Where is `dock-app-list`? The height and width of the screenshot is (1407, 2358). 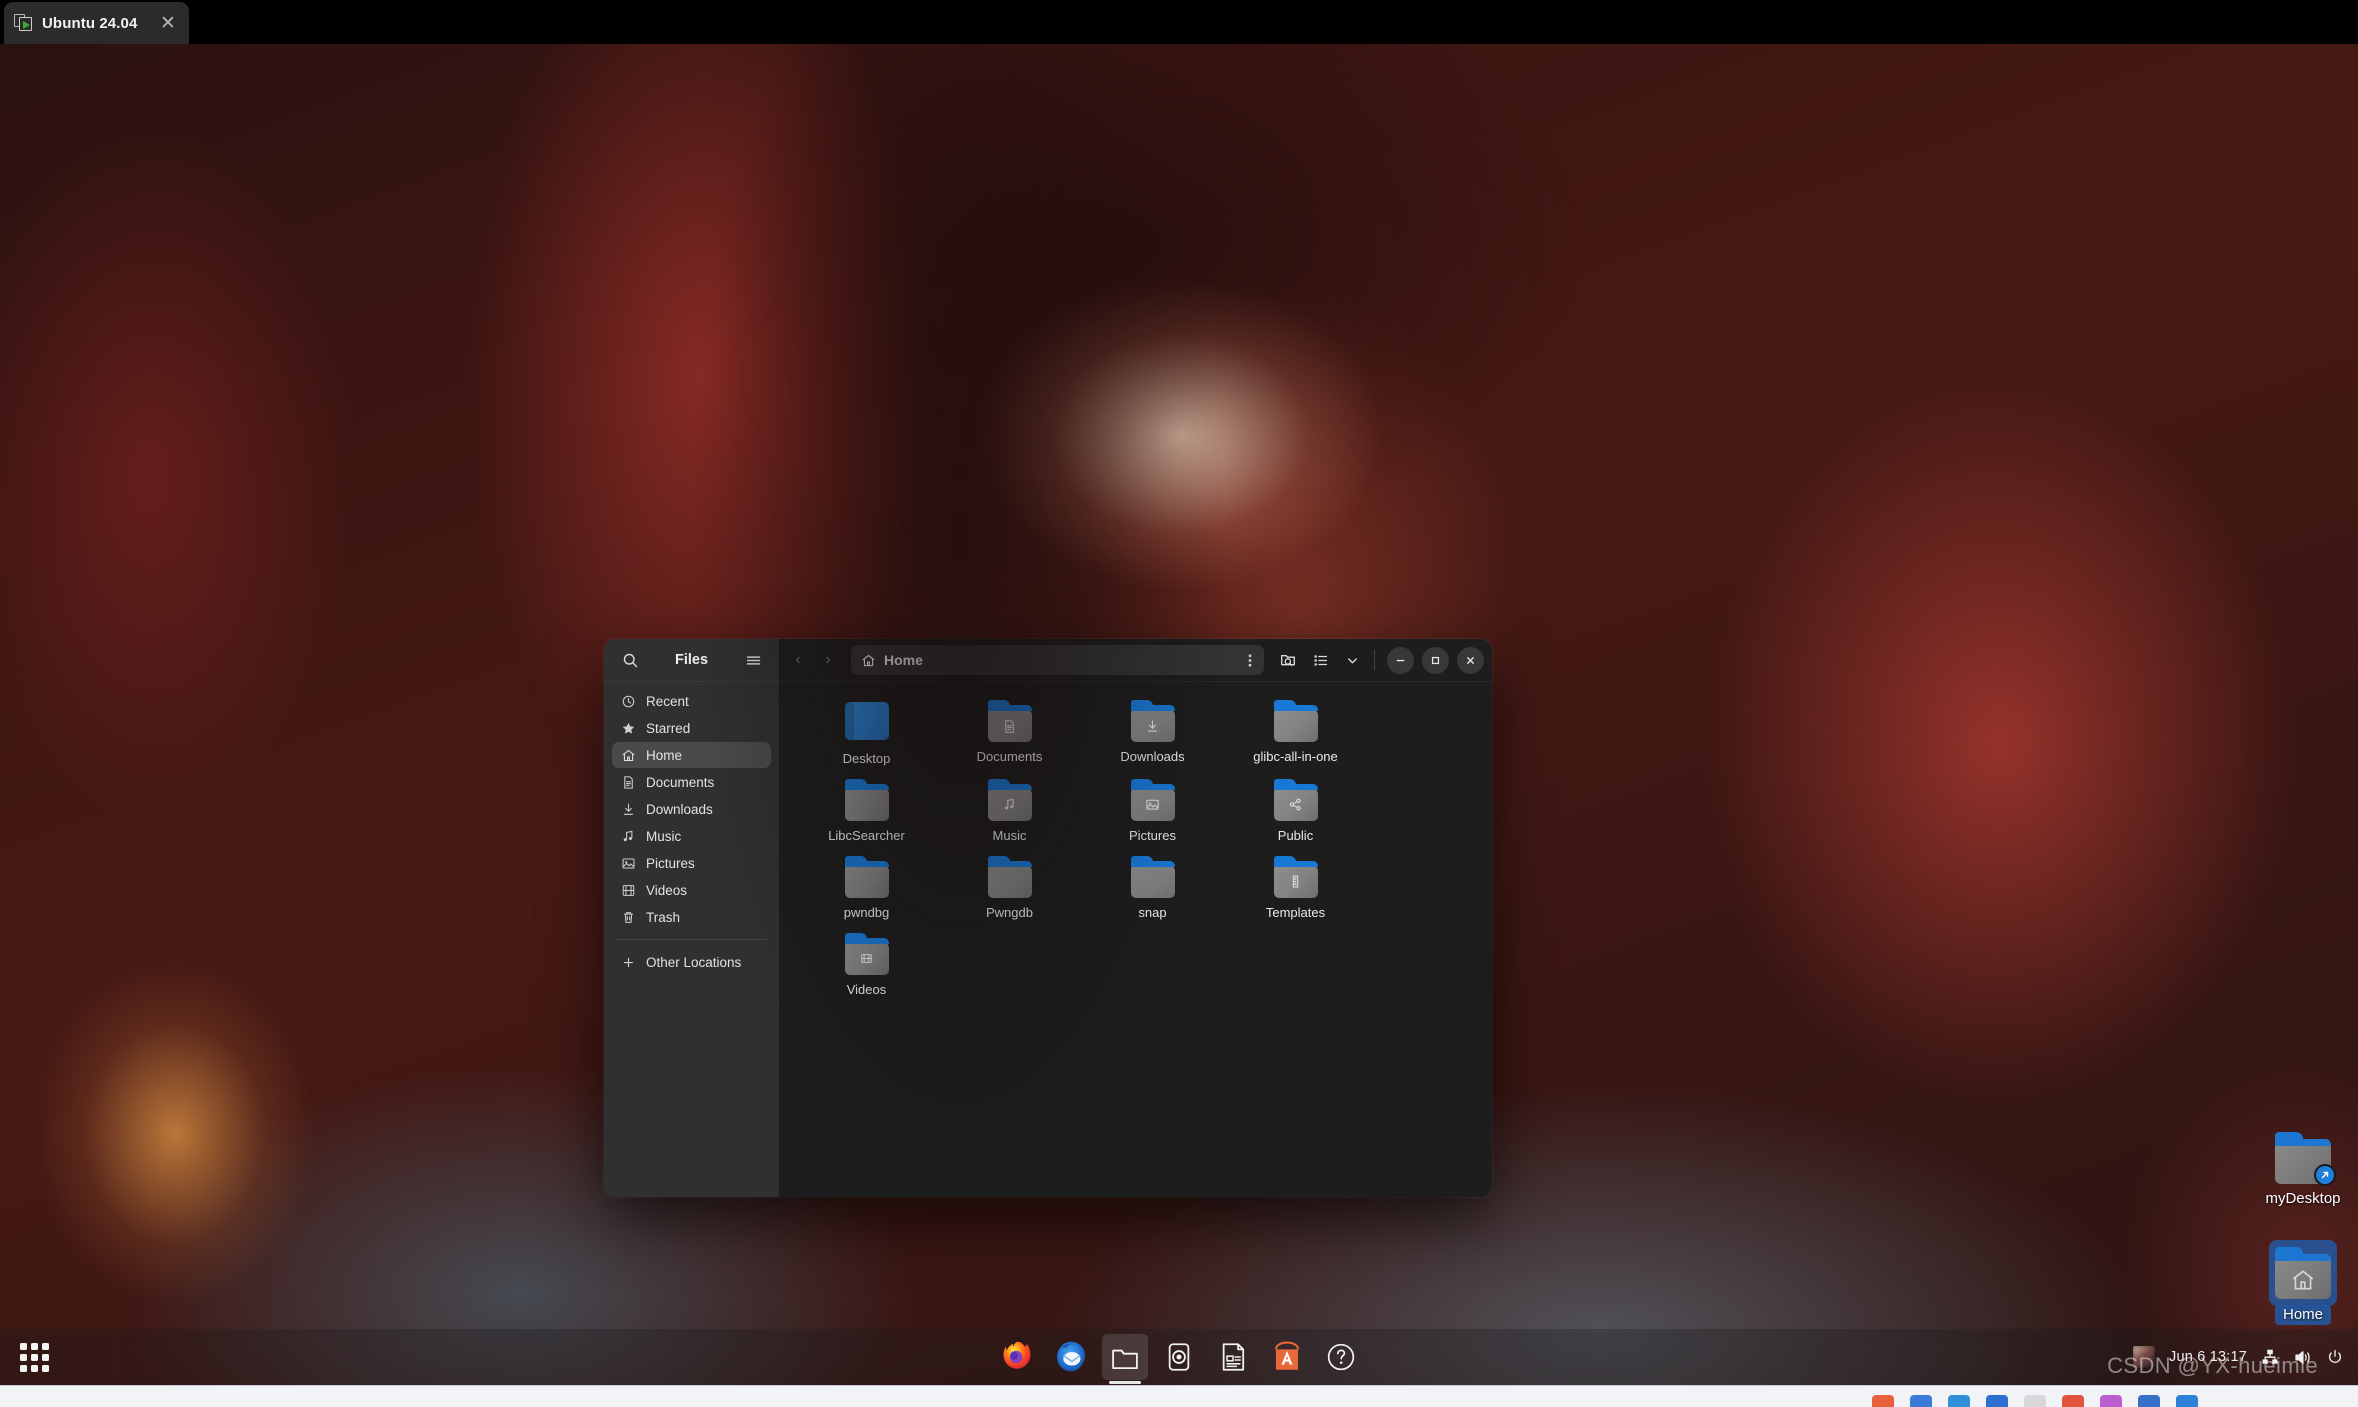 dock-app-list is located at coordinates (1179, 1357).